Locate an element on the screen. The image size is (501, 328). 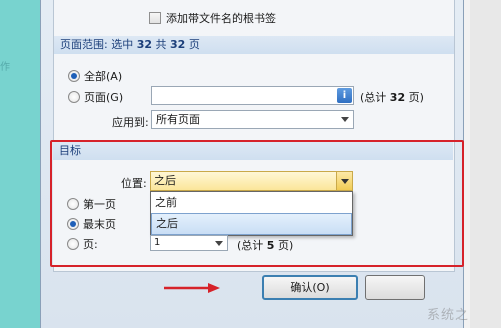
page-range-total-count: 32 is located at coordinates (178, 44).